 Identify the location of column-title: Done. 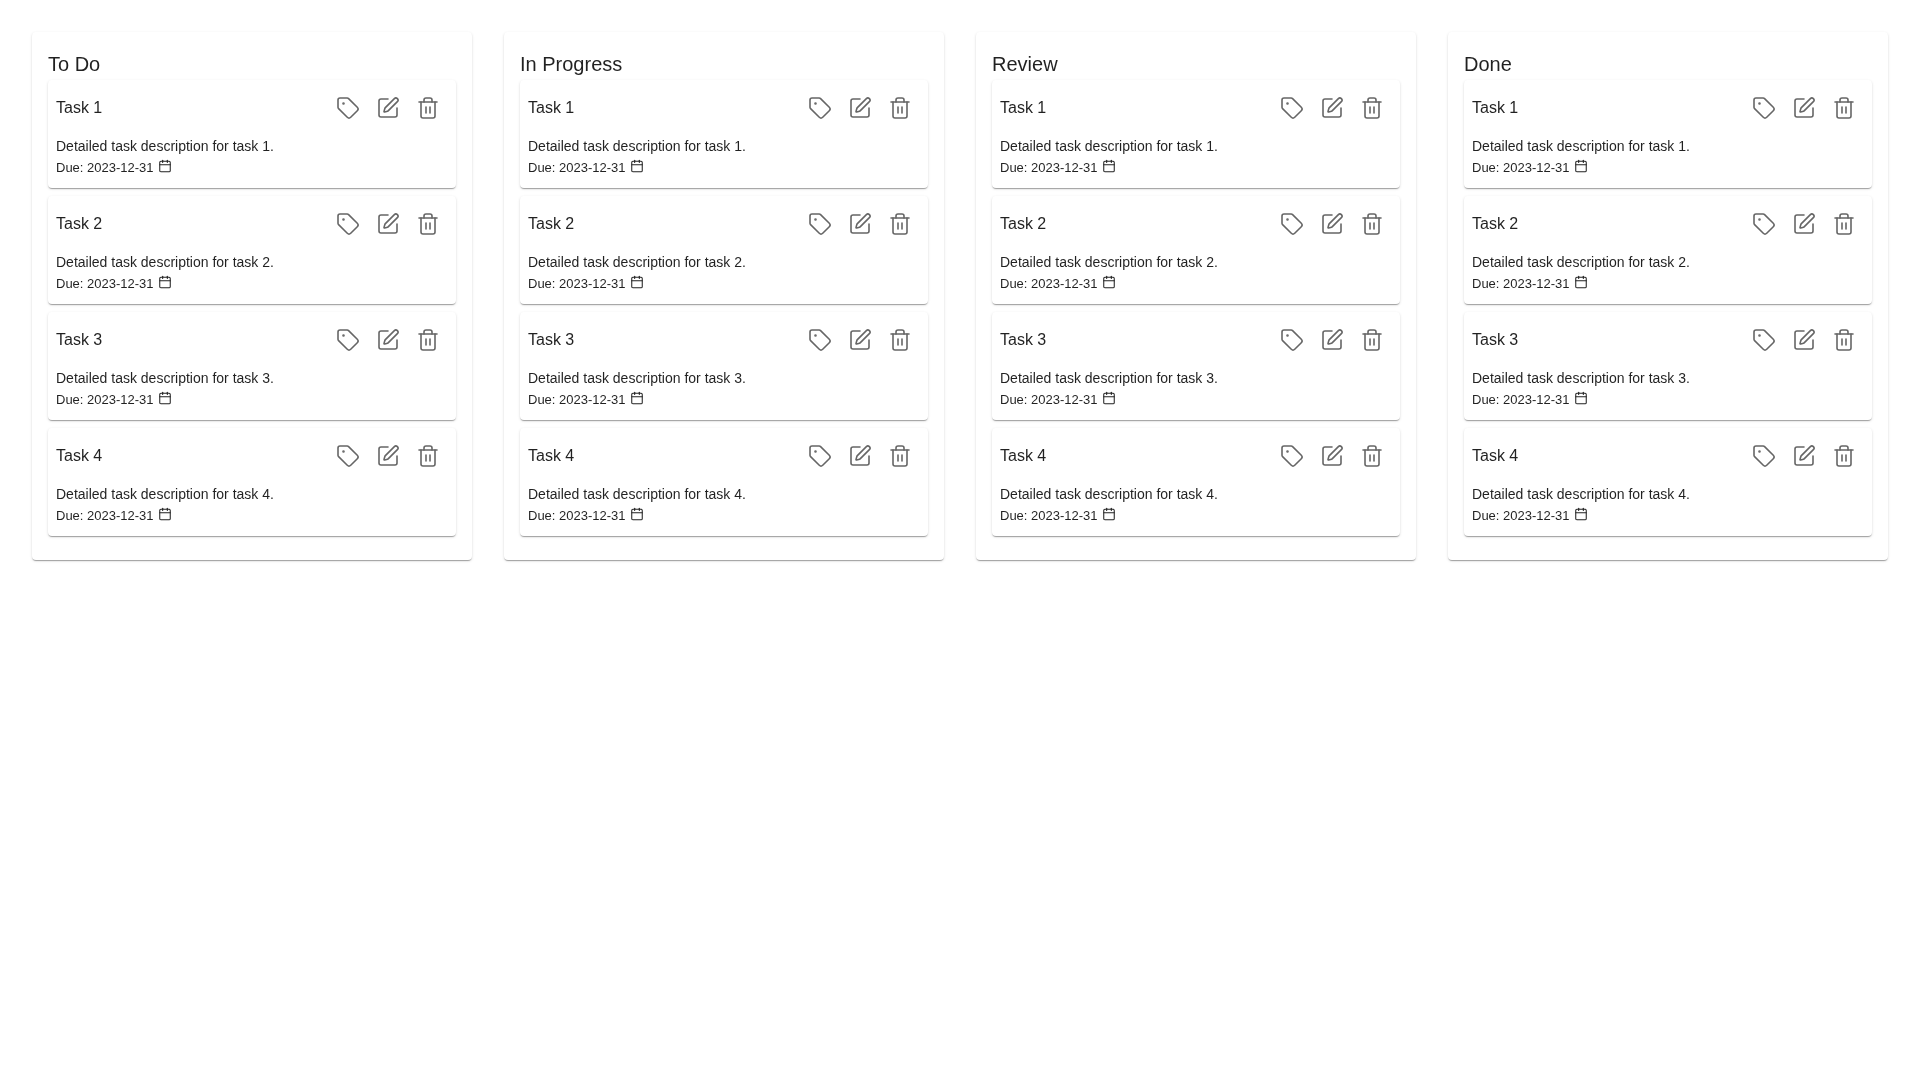
(1488, 64).